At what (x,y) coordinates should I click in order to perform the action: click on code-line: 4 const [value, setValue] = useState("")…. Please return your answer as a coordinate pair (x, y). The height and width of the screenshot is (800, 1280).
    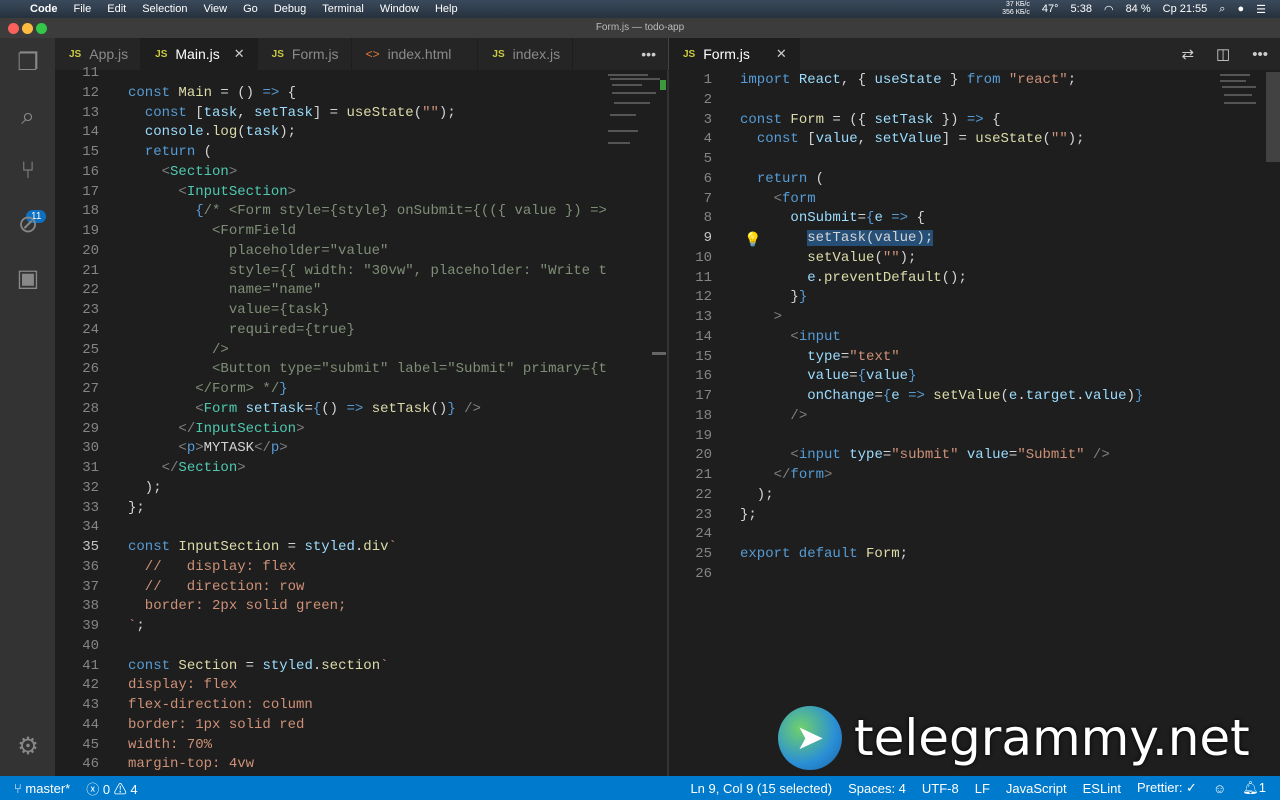
    Looking at the image, I should click on (974, 140).